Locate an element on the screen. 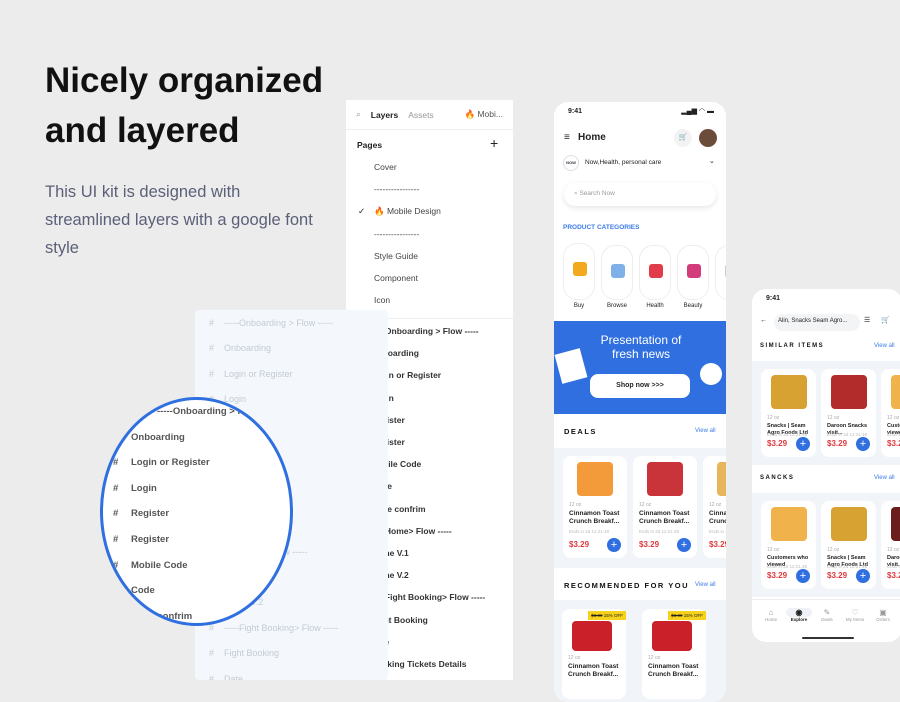  tab-deals: ✎ Deals is located at coordinates (827, 615).